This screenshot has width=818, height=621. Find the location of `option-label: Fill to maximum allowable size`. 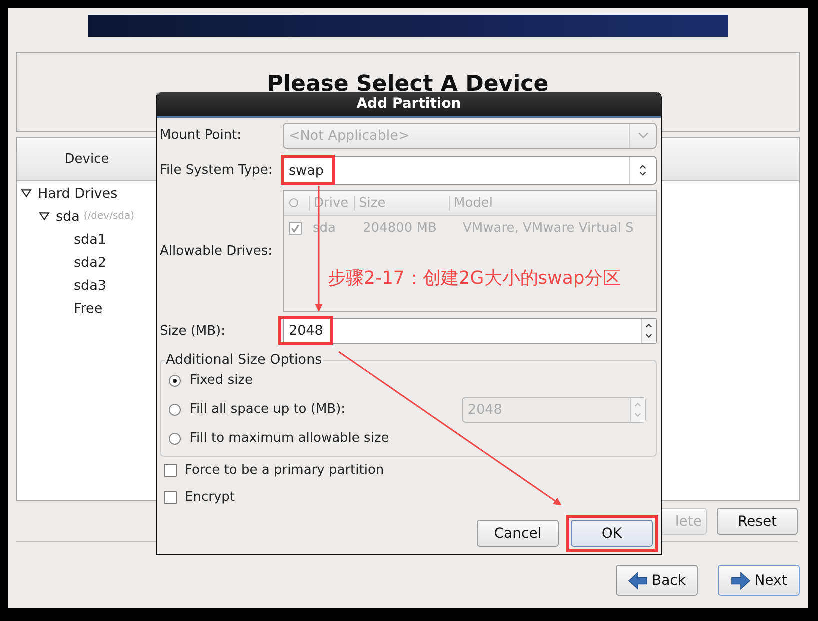

option-label: Fill to maximum allowable size is located at coordinates (290, 438).